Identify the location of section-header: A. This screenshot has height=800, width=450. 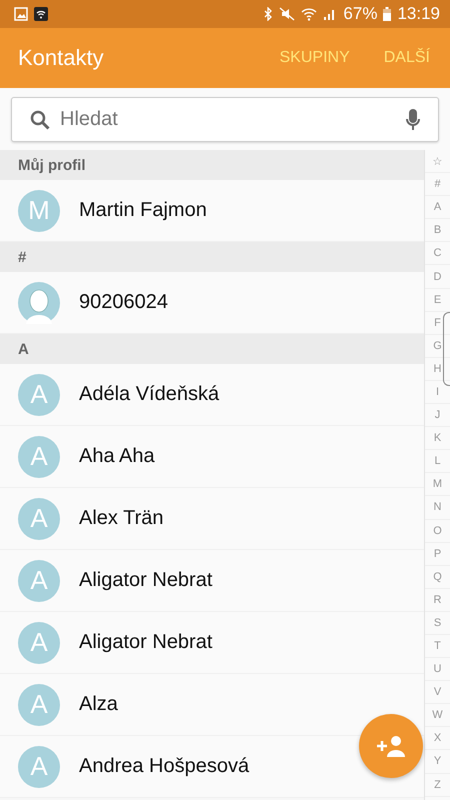
(212, 349).